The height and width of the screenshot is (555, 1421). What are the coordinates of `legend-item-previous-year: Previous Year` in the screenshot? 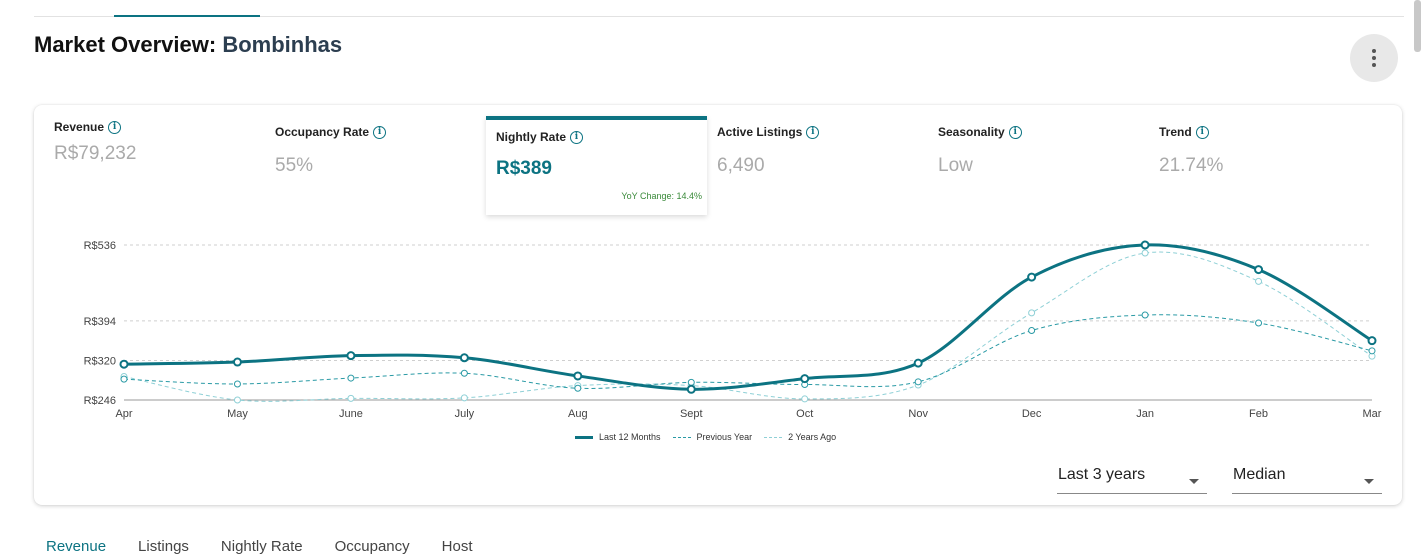 It's located at (712, 437).